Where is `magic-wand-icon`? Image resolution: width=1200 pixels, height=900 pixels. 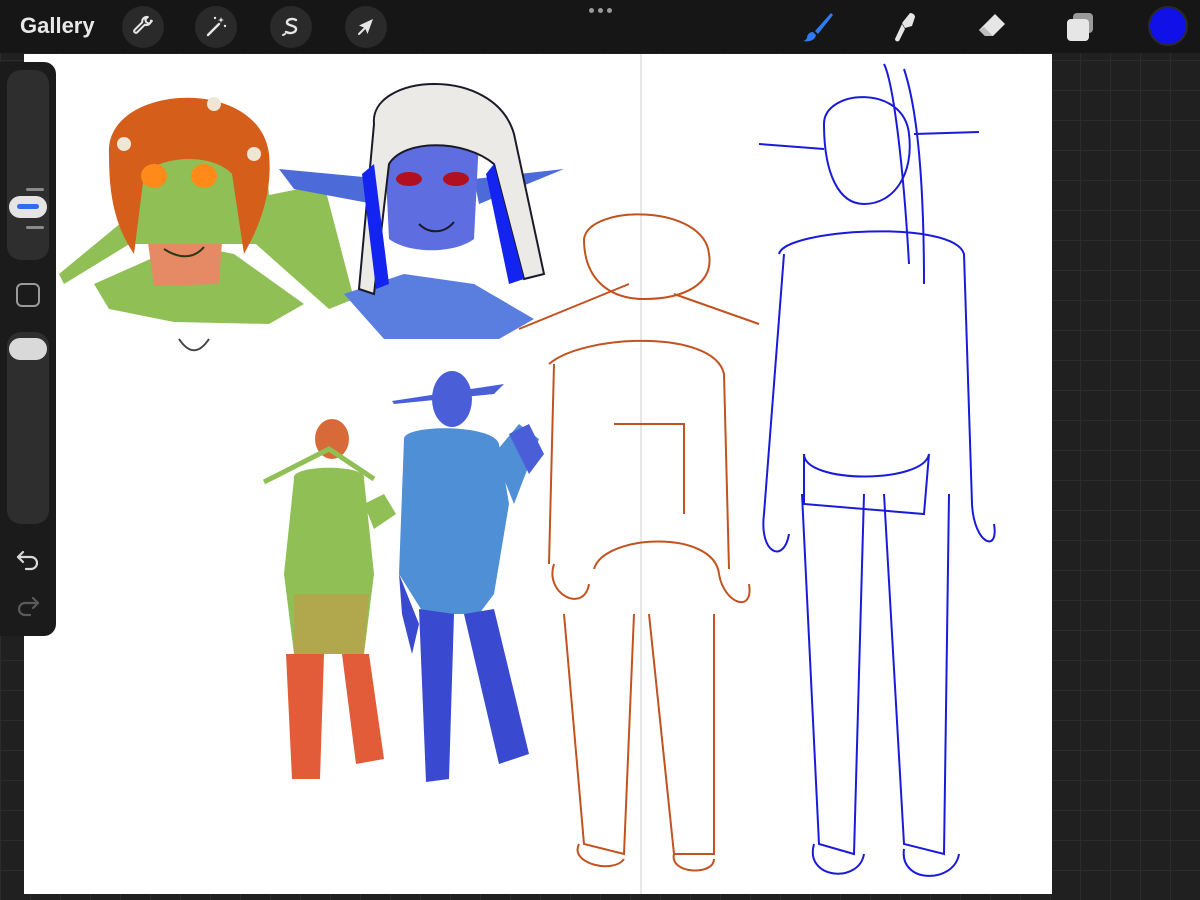 magic-wand-icon is located at coordinates (216, 26).